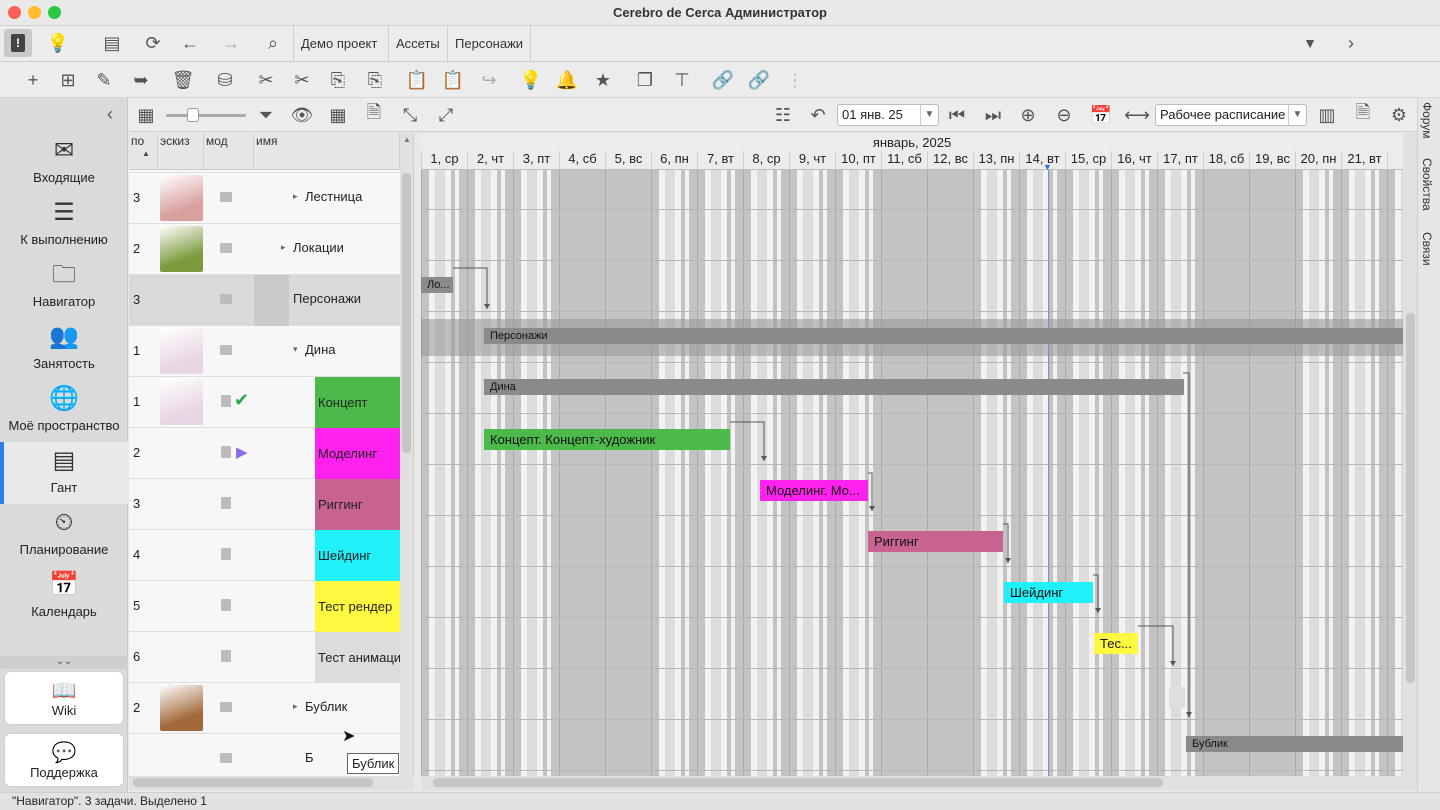  Describe the element at coordinates (406, 454) in the screenshot. I see `table-vertical-scrollbar: ▲` at that location.